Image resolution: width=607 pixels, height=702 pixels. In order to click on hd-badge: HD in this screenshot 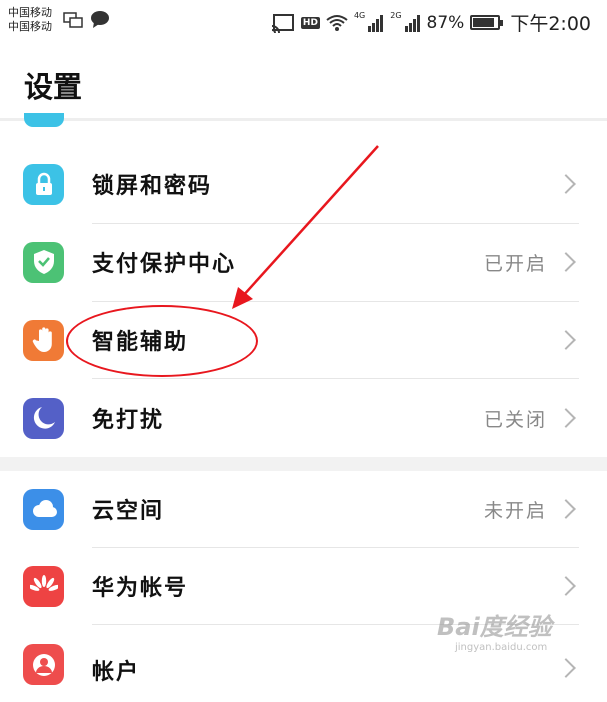, I will do `click(310, 22)`.